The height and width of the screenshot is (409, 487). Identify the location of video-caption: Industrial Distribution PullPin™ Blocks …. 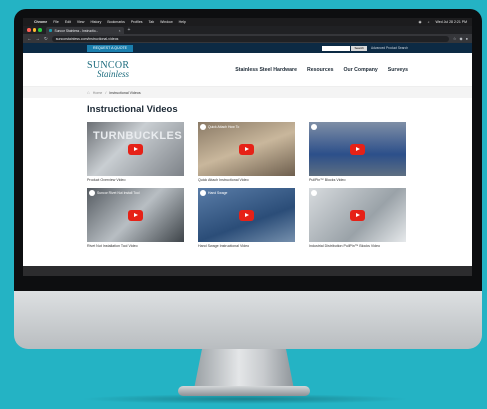
(357, 247).